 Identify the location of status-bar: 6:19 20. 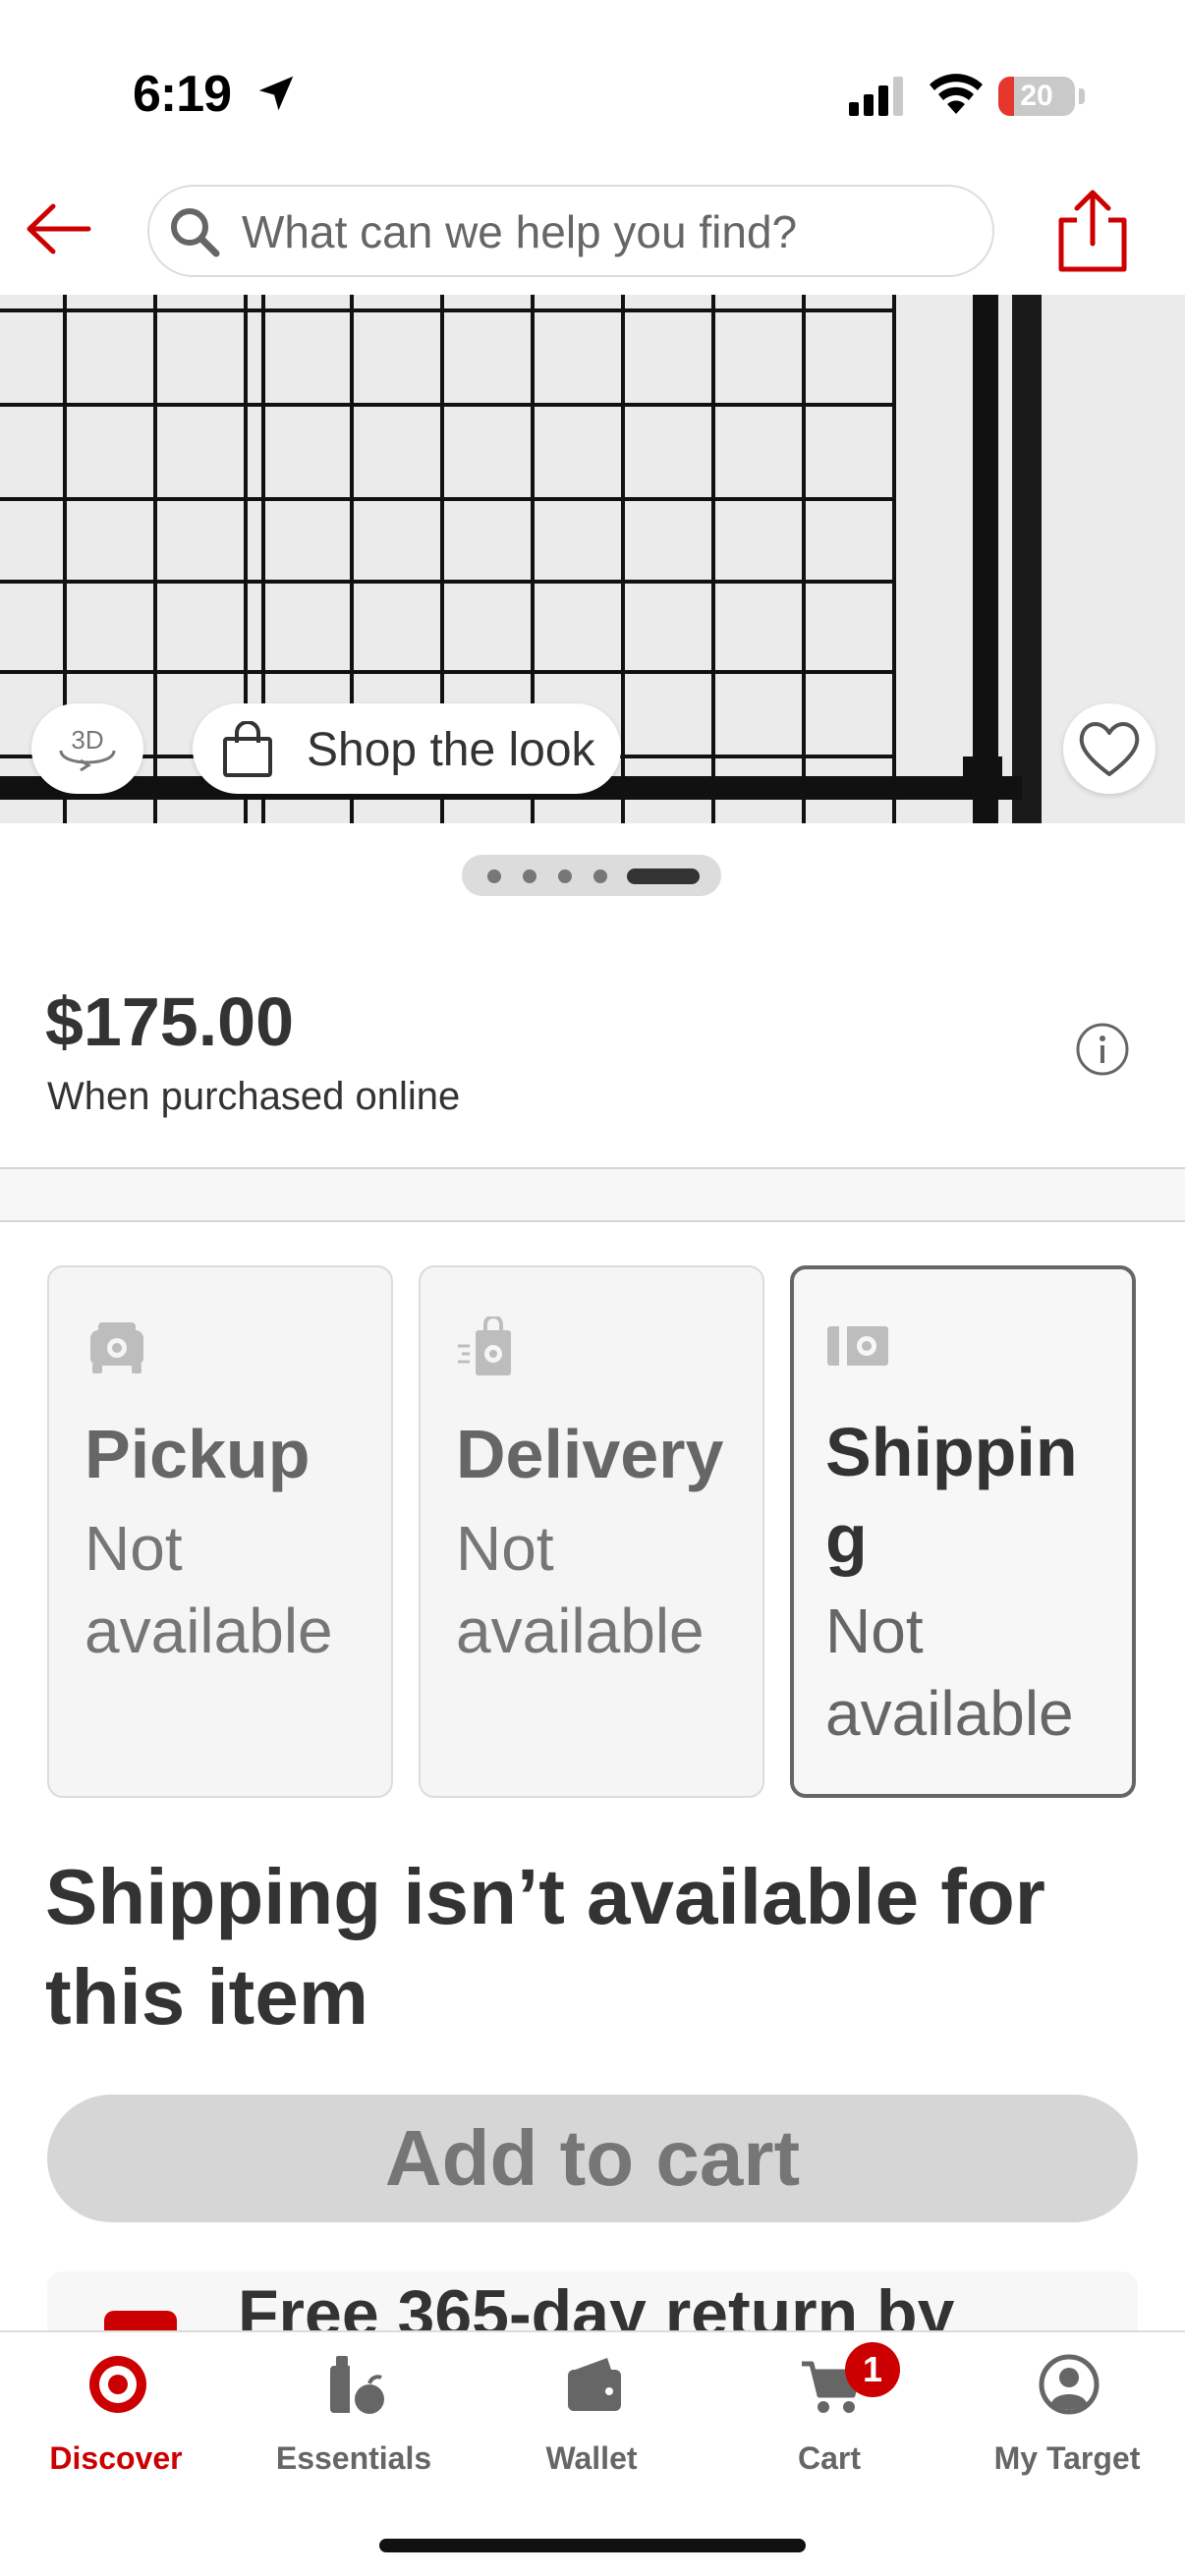
(592, 83).